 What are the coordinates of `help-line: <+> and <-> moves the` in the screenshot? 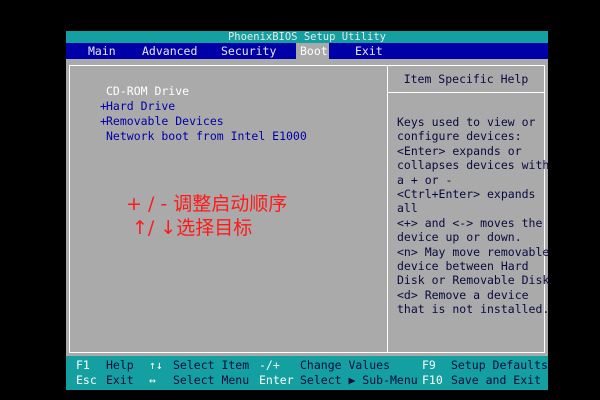 It's located at (470, 222).